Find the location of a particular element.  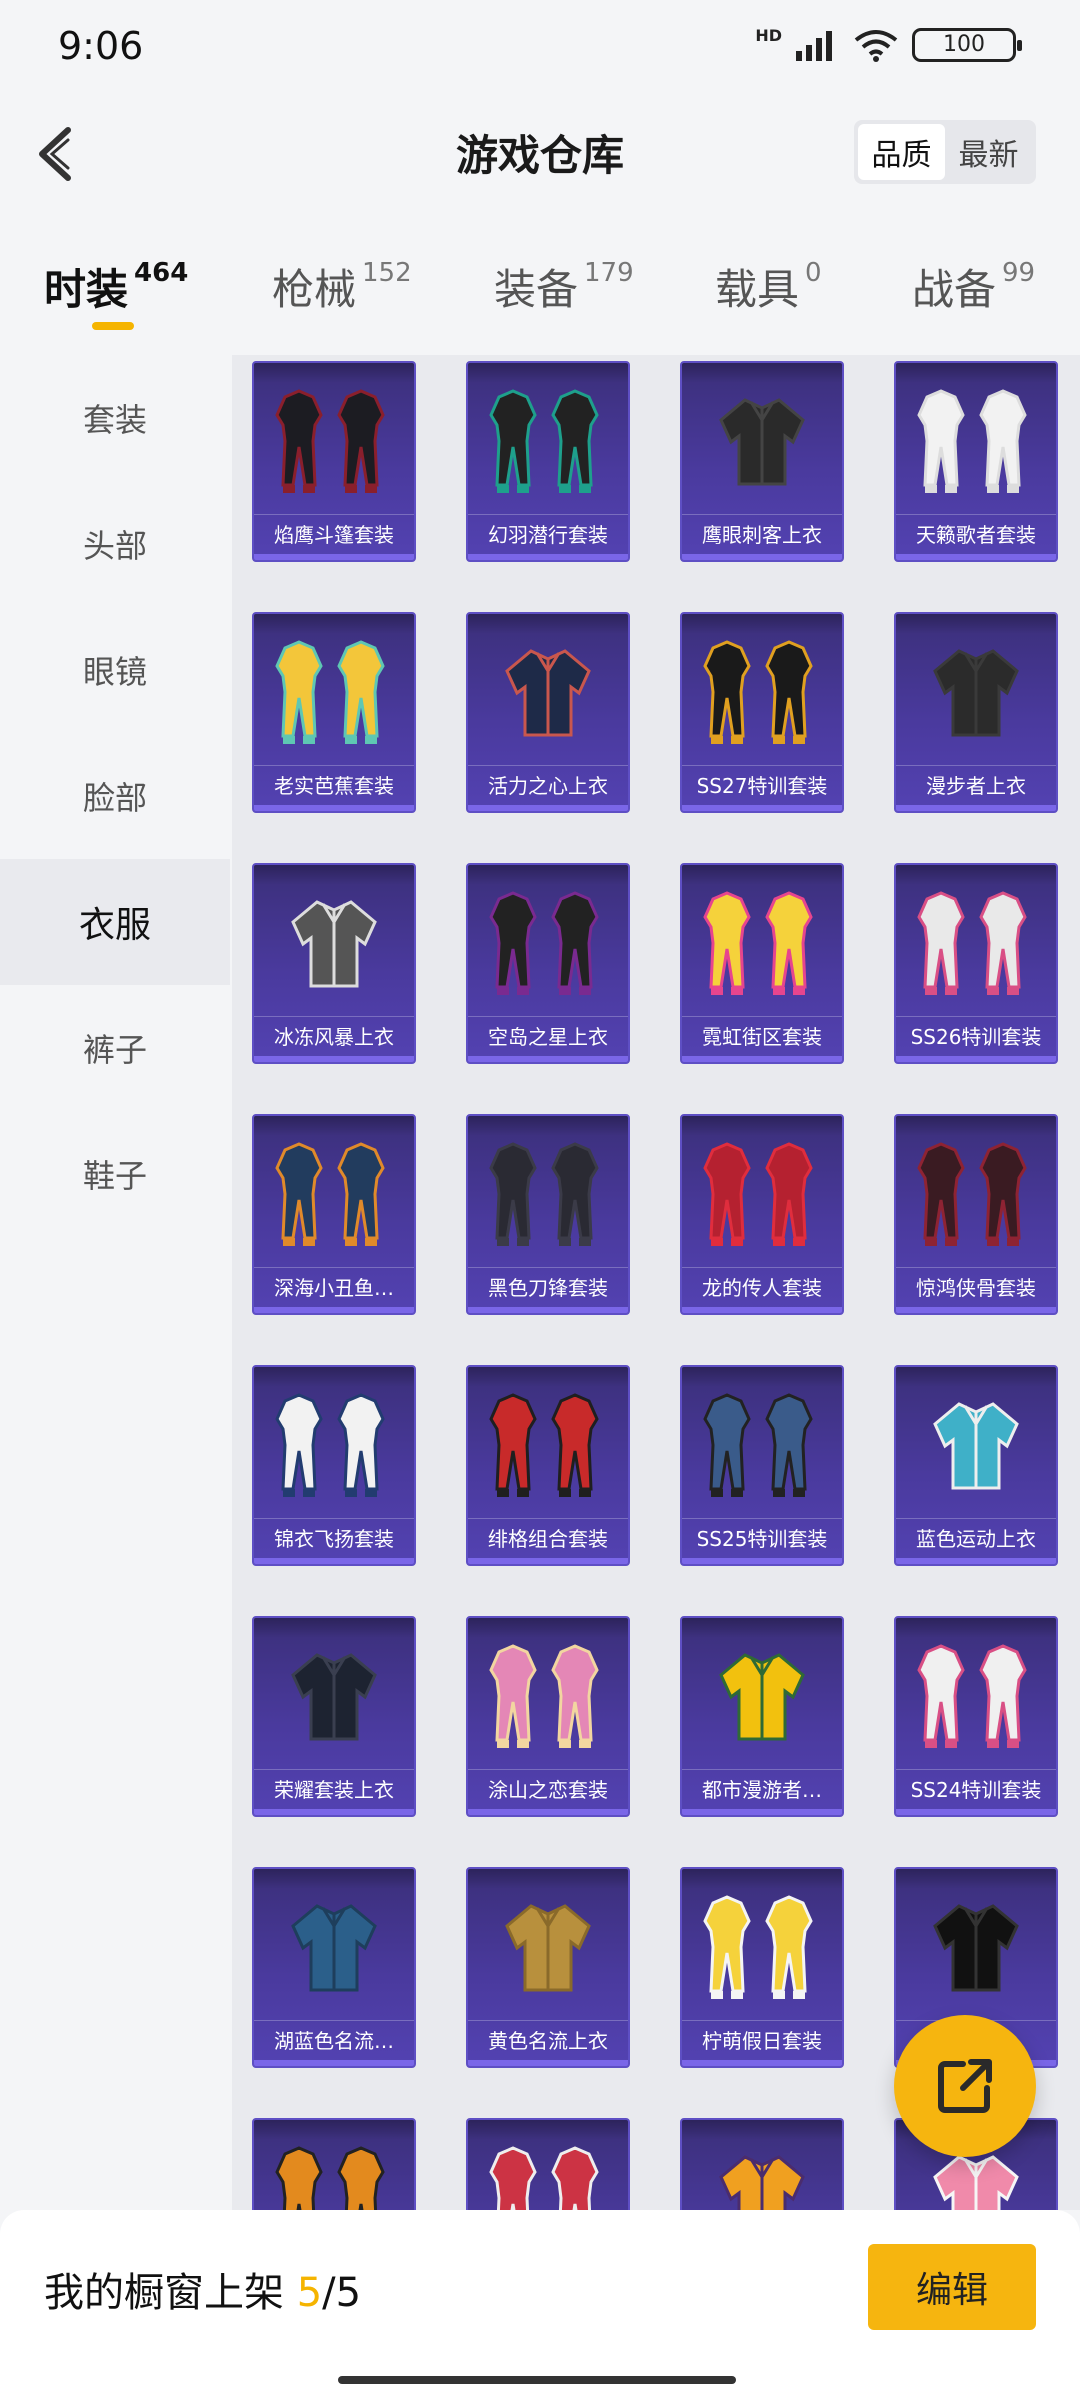

item-card: 鹰眼刺客上衣 is located at coordinates (762, 461).